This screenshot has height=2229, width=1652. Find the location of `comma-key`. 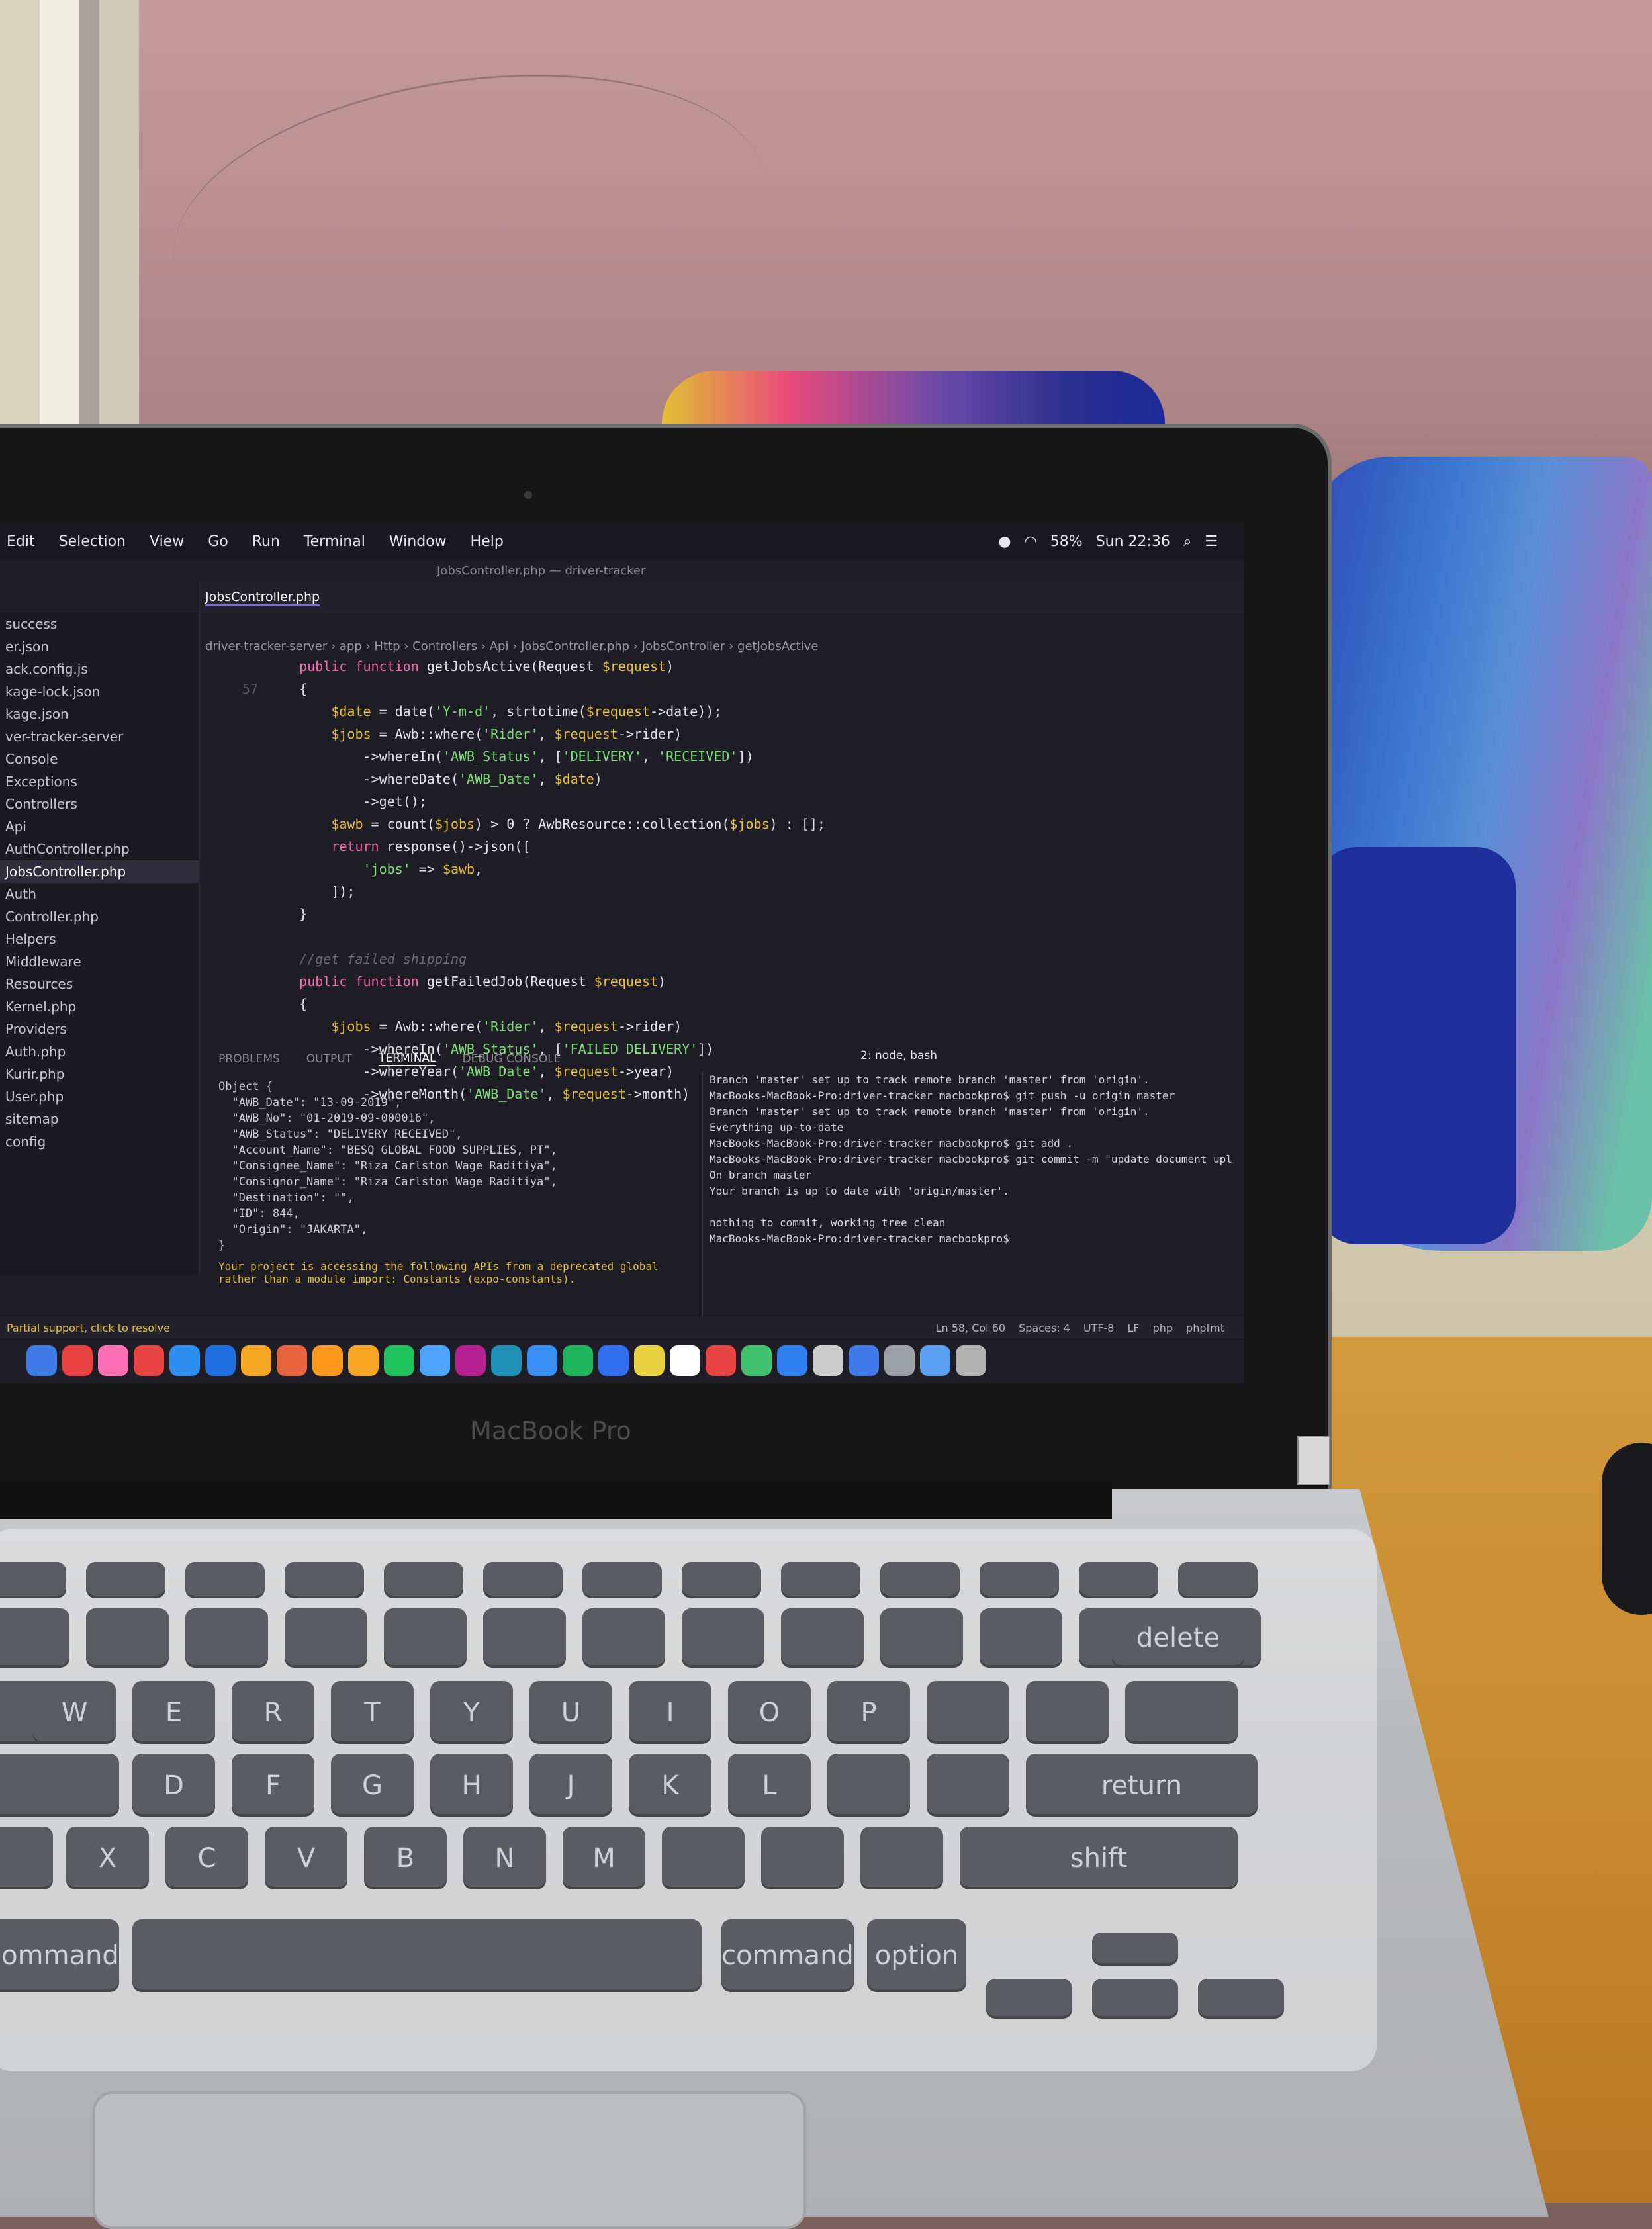

comma-key is located at coordinates (703, 1858).